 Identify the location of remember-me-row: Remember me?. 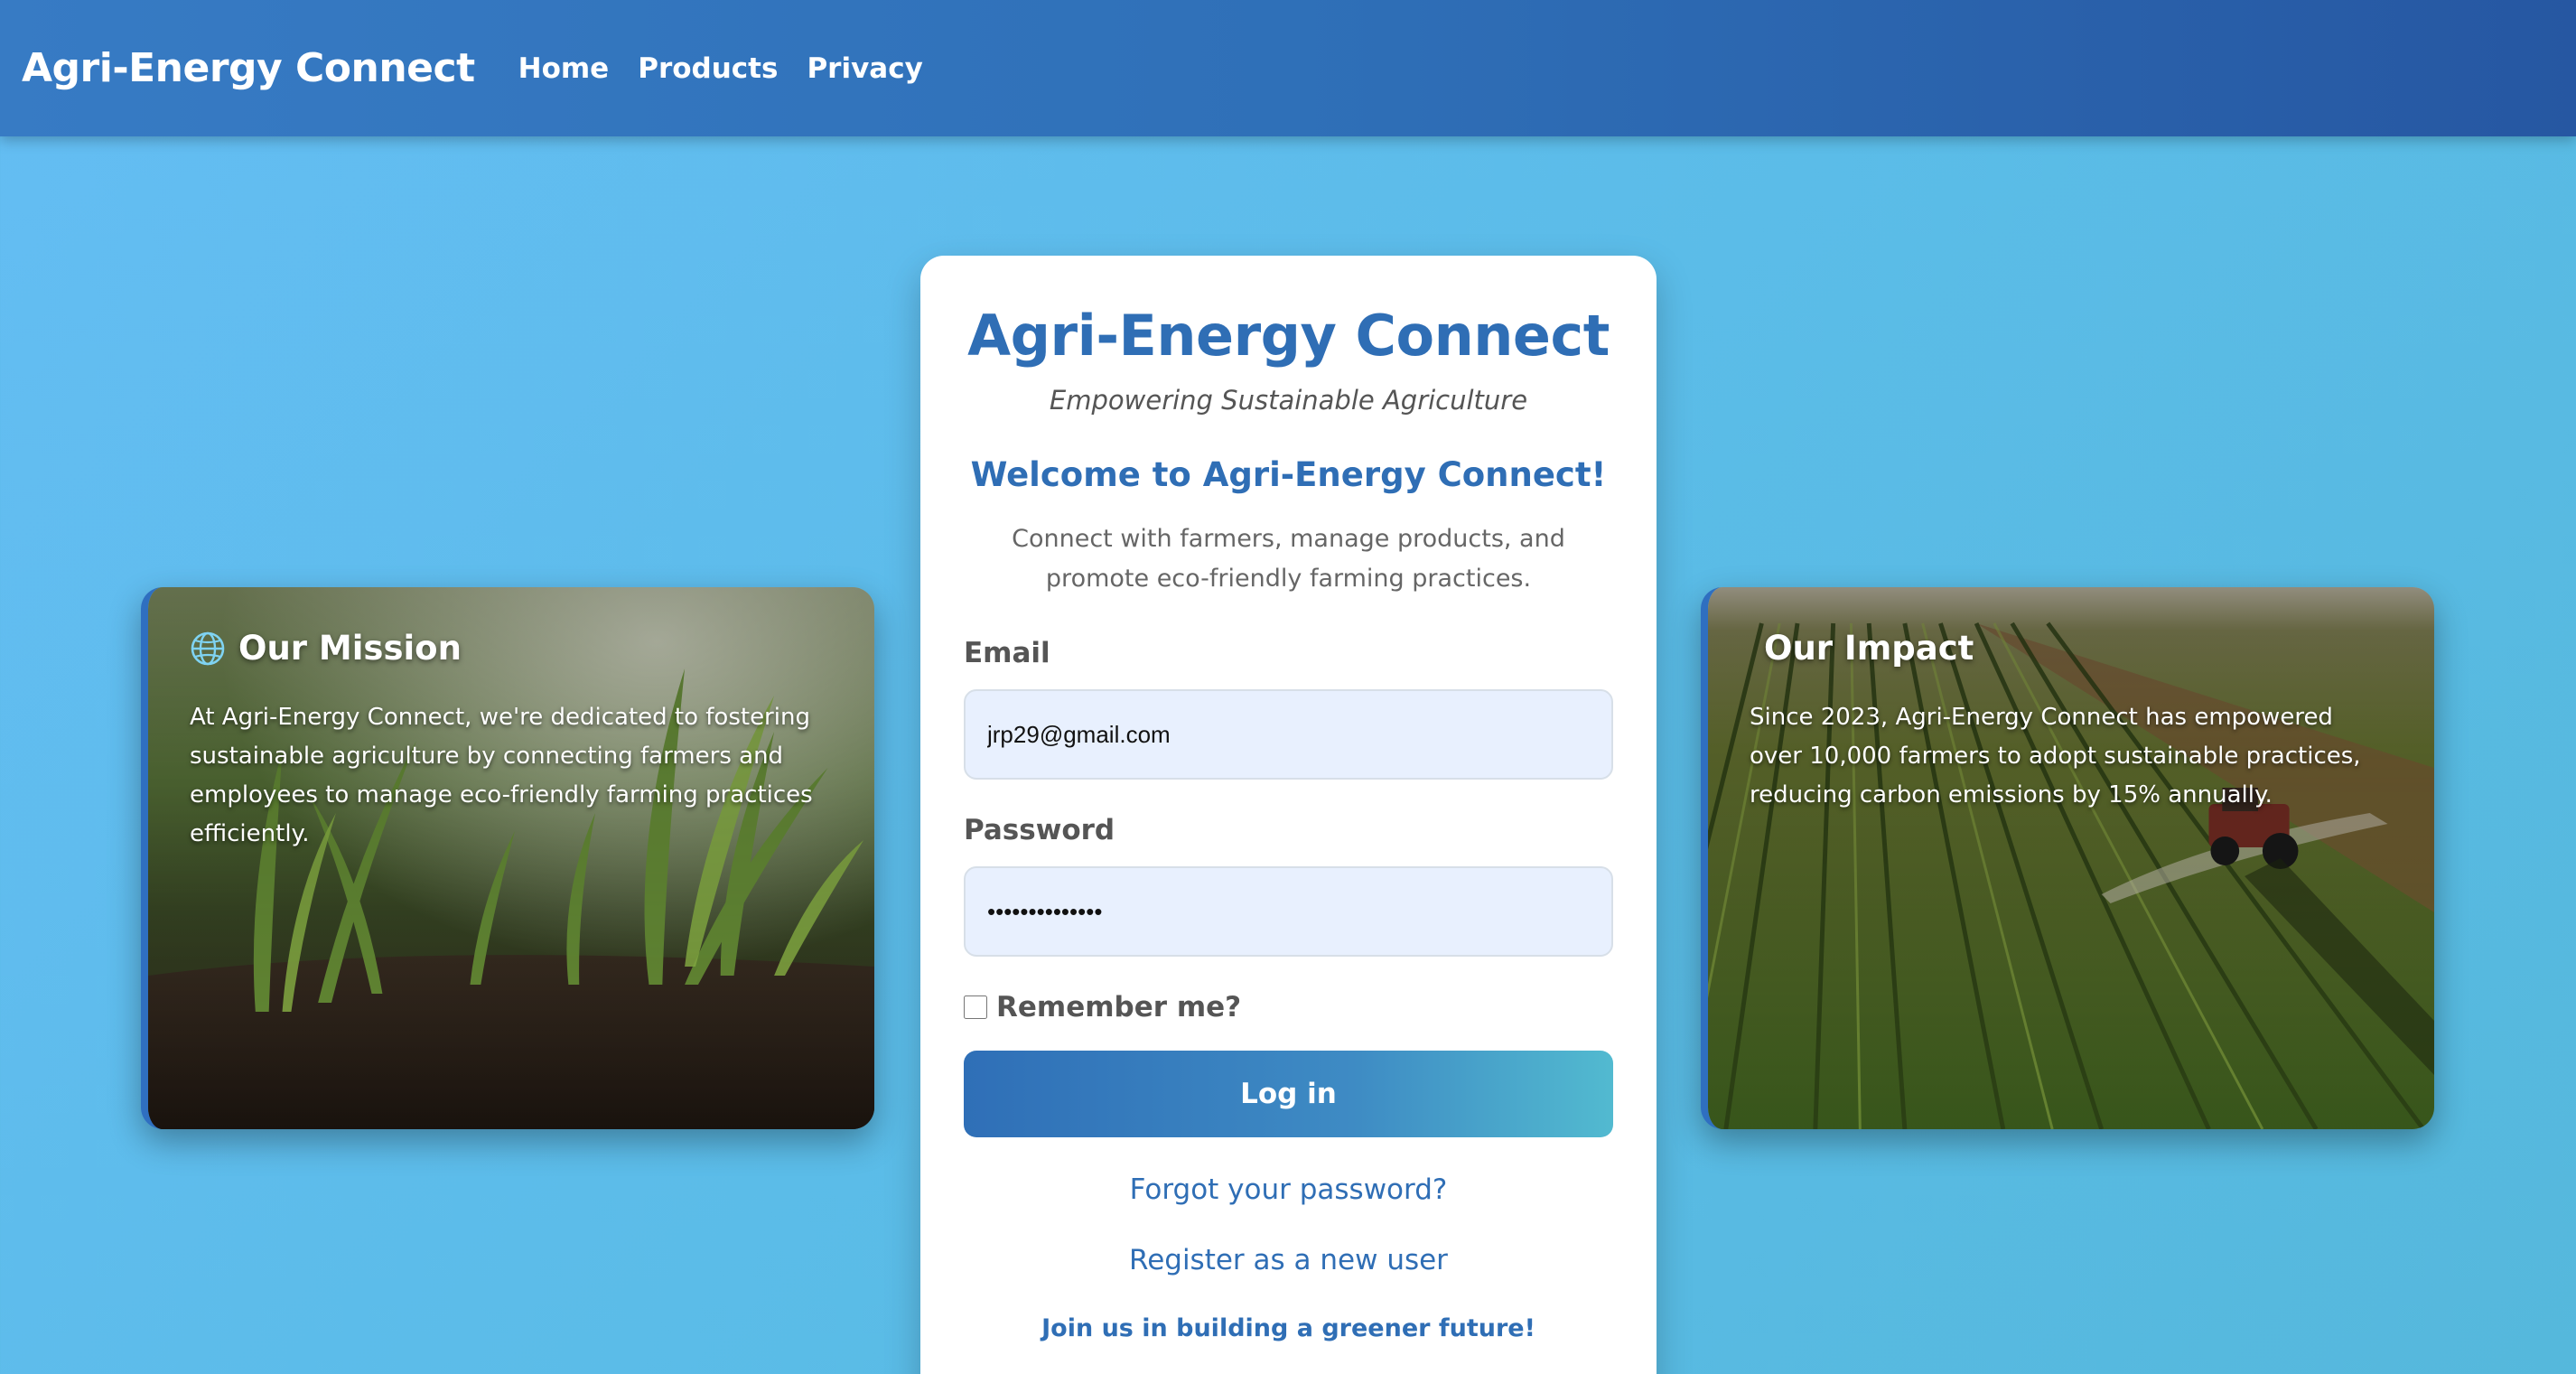
(1288, 1007).